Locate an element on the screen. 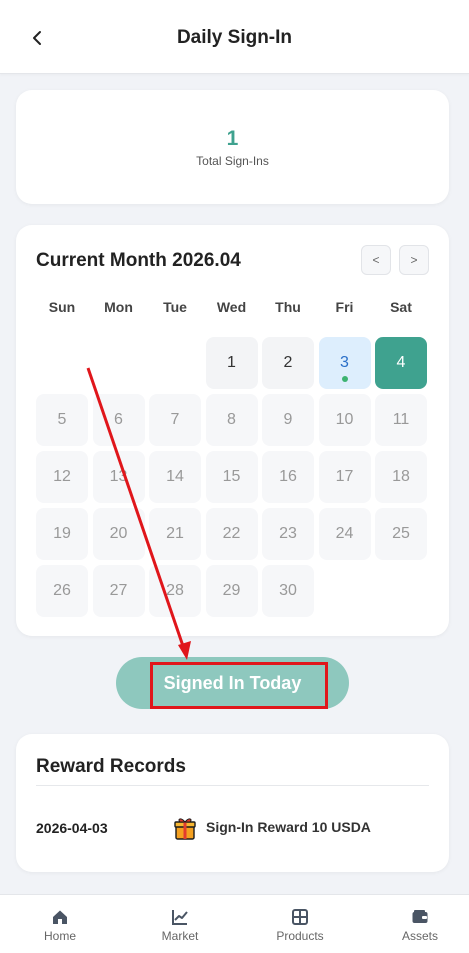  calendar-day: 5 is located at coordinates (62, 420).